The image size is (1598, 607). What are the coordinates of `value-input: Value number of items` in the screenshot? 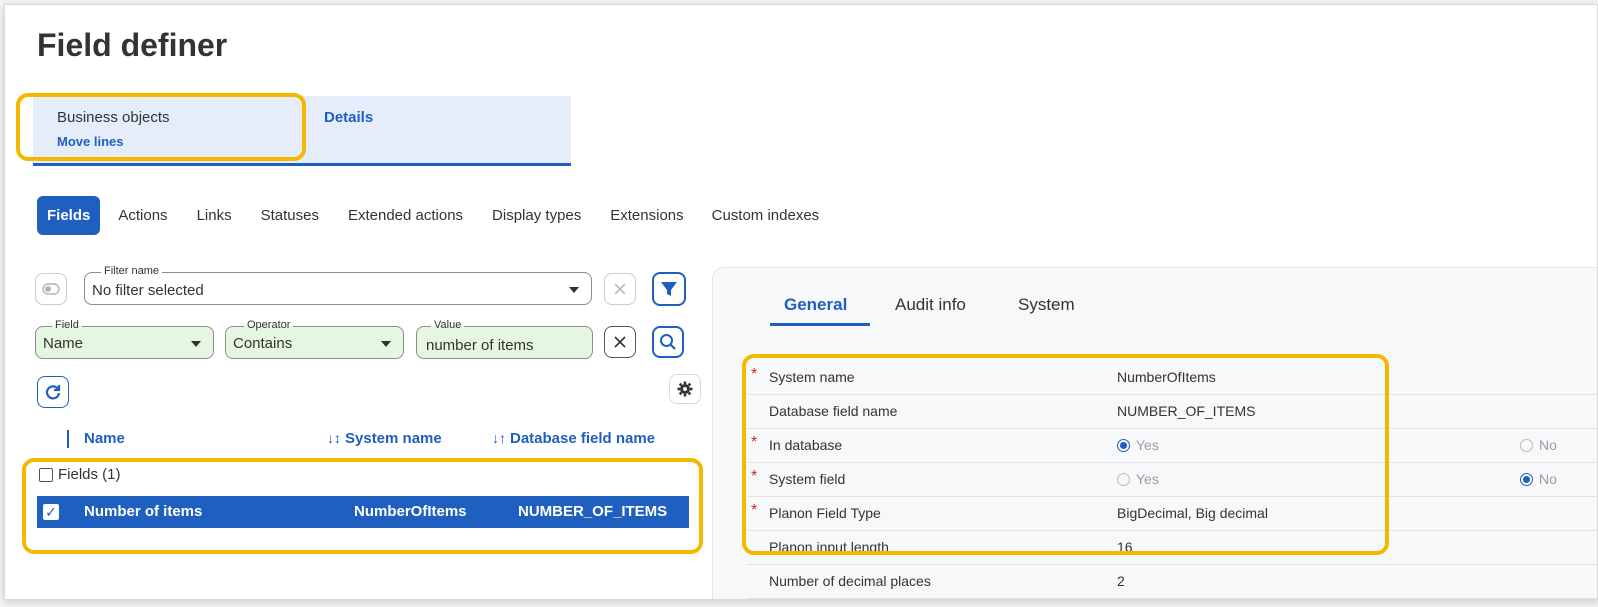 It's located at (504, 338).